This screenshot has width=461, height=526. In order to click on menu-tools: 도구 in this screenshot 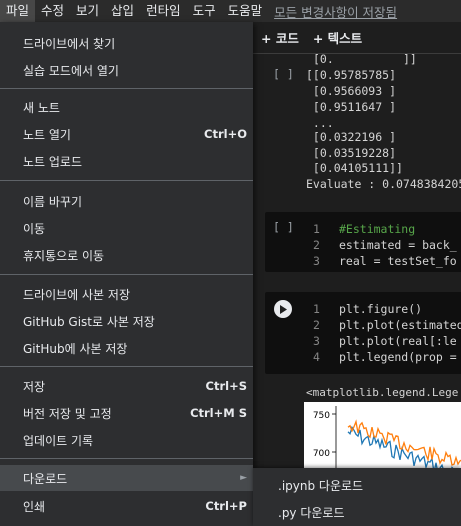, I will do `click(204, 11)`.